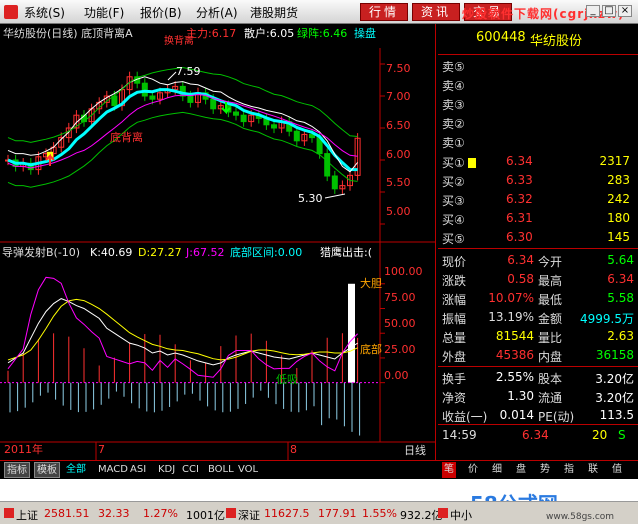 This screenshot has height=524, width=638. Describe the element at coordinates (104, 12) in the screenshot. I see `menu-function: 功能(F)` at that location.